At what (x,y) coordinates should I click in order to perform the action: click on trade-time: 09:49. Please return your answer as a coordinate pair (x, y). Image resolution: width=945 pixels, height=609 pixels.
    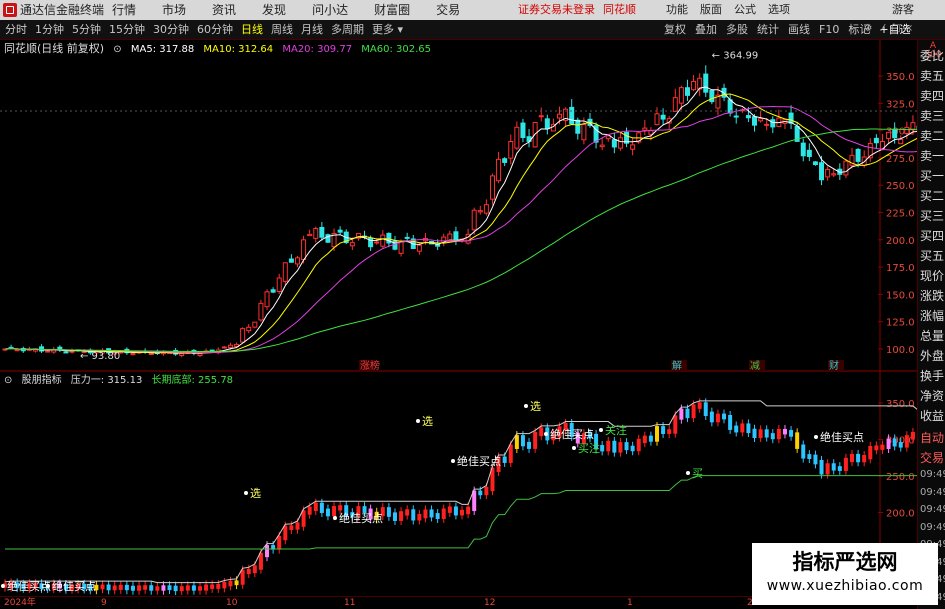
    Looking at the image, I should click on (932, 492).